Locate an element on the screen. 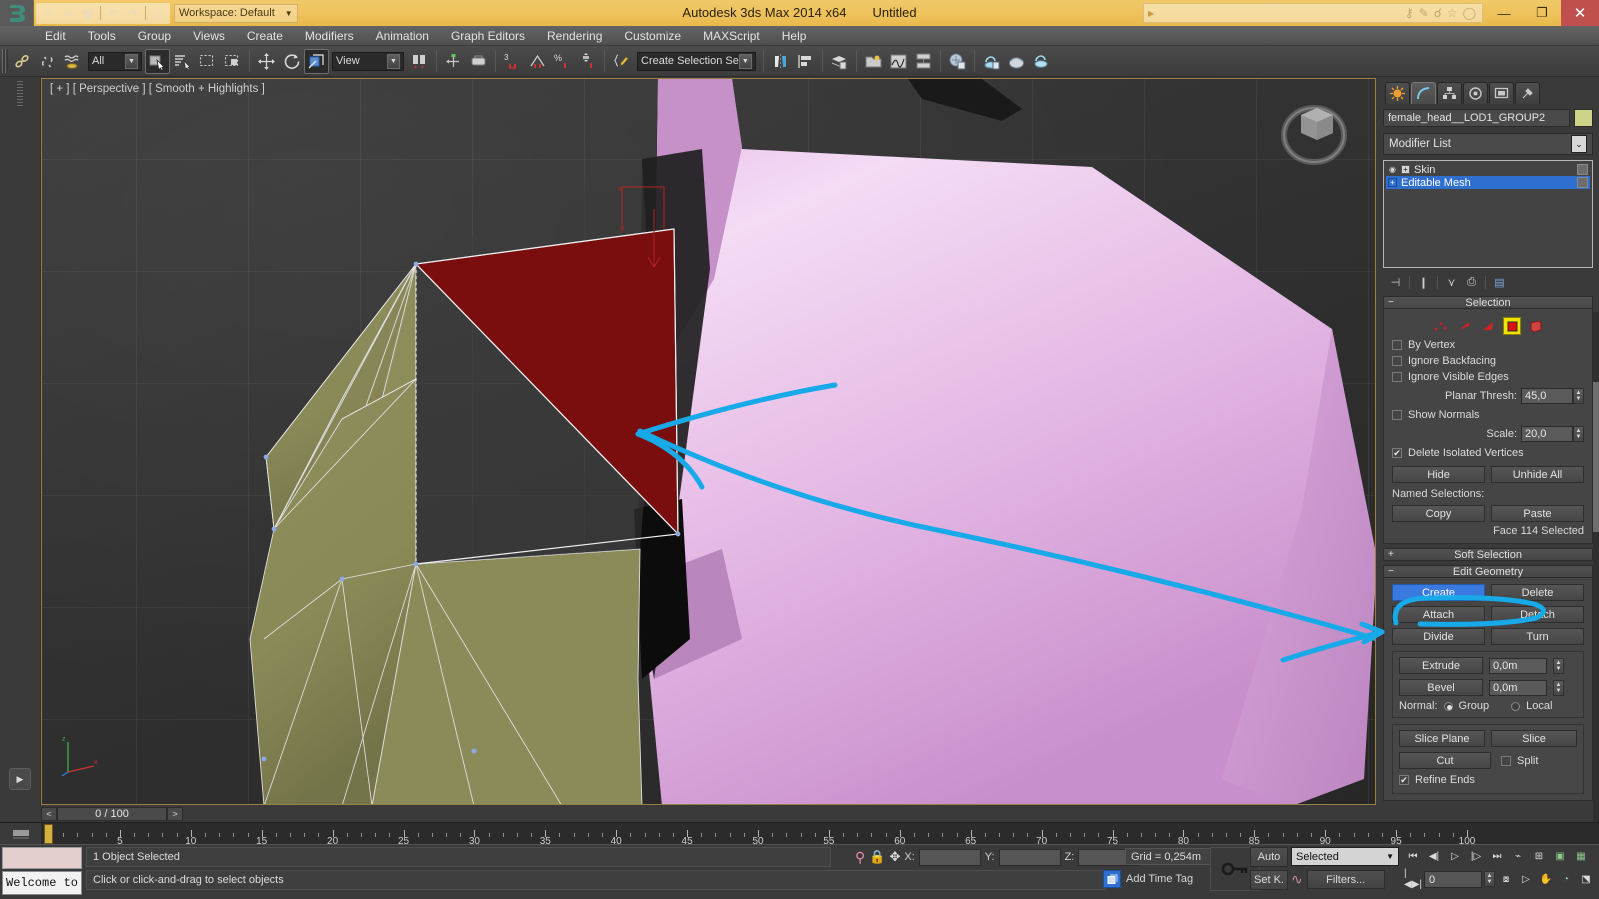  unlink-selection-icon is located at coordinates (47, 61).